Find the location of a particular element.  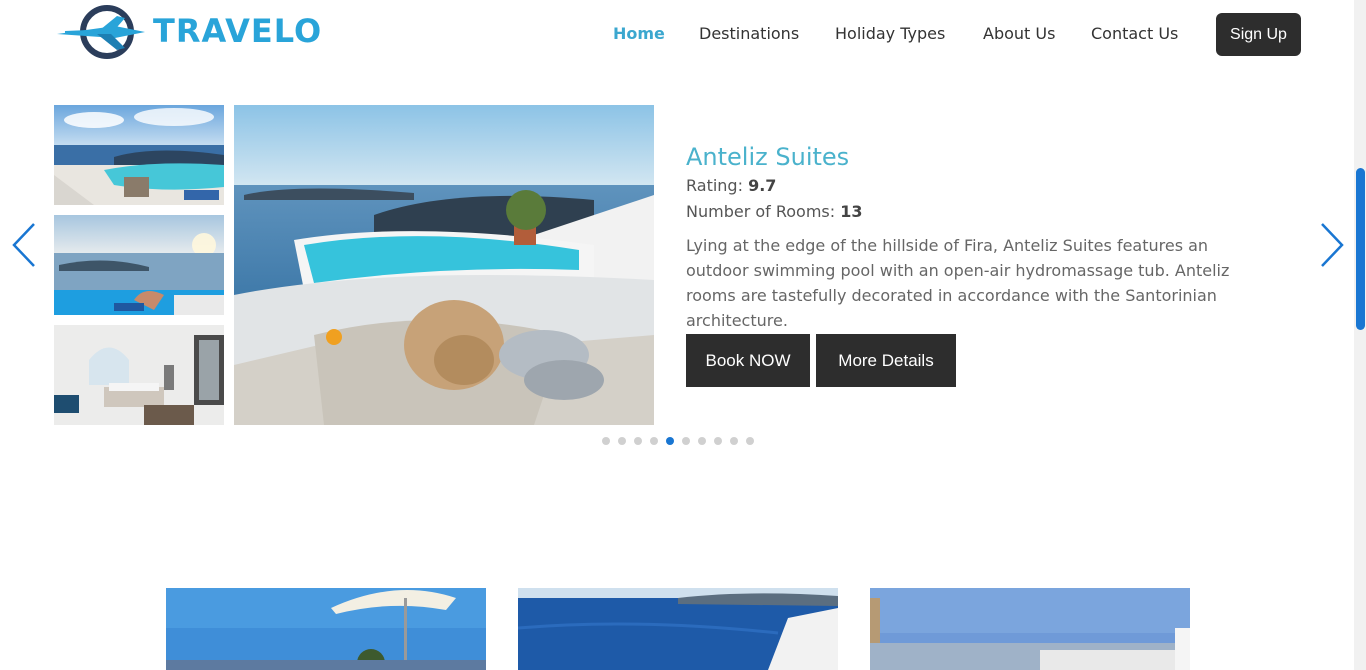

carousel-pagination is located at coordinates (678, 441).